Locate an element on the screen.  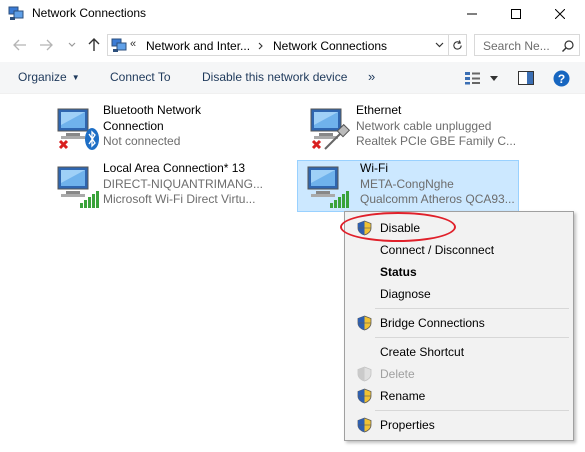
connection-status: Network cable unplugged is located at coordinates (424, 125).